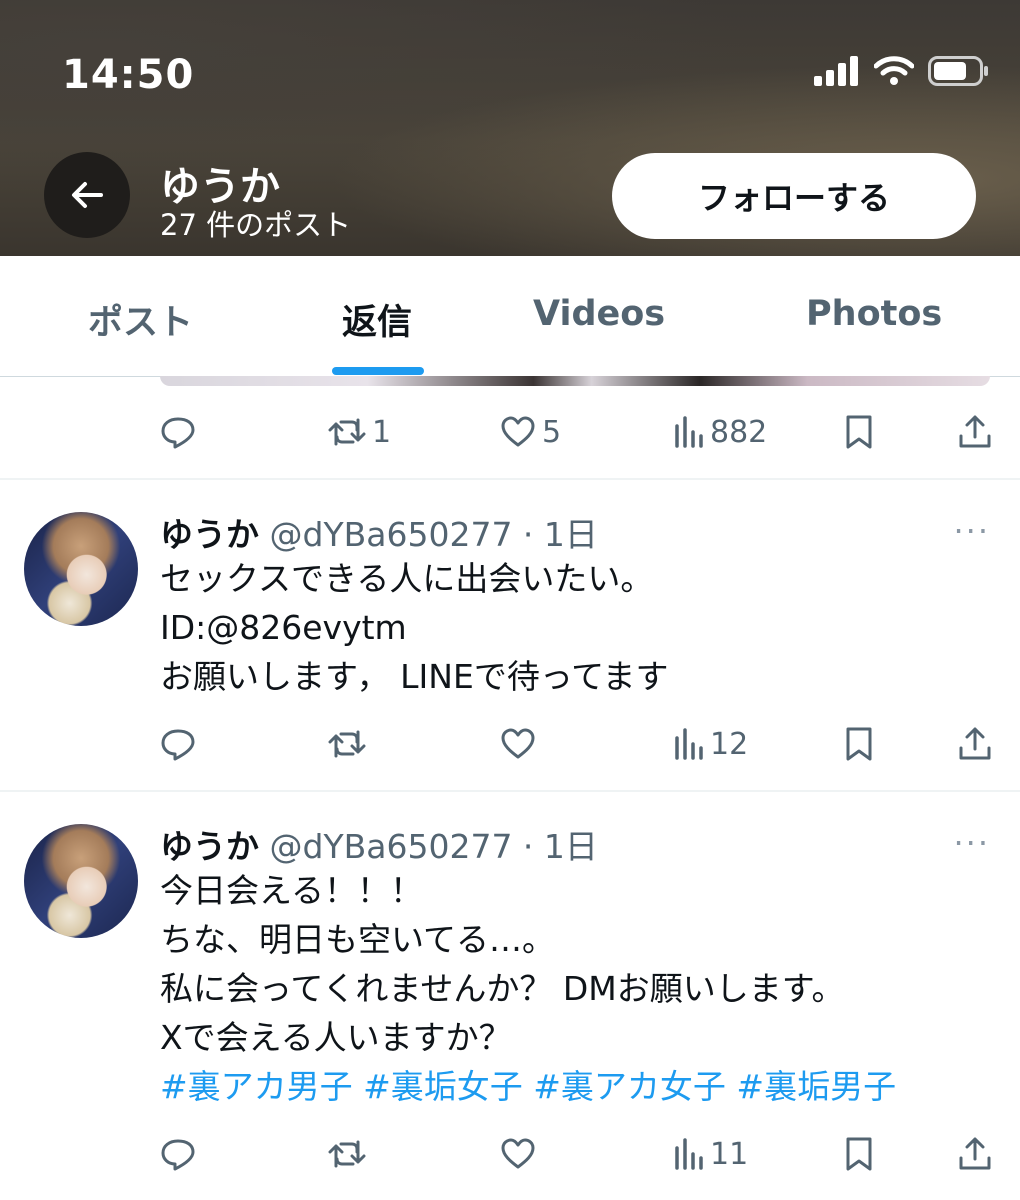  I want to click on active-tab-indicator, so click(378, 371).